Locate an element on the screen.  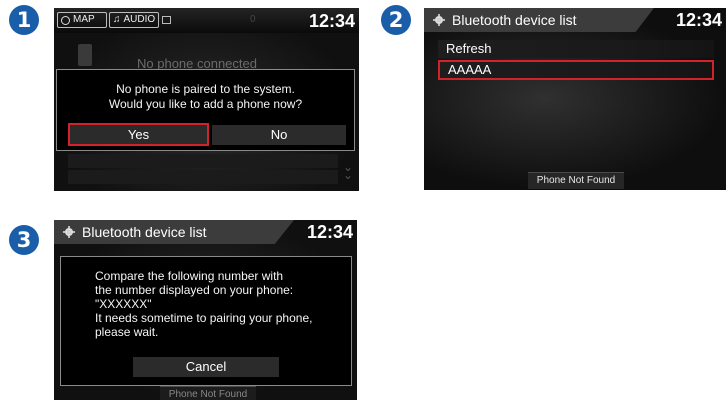
image-icon is located at coordinates (166, 20).